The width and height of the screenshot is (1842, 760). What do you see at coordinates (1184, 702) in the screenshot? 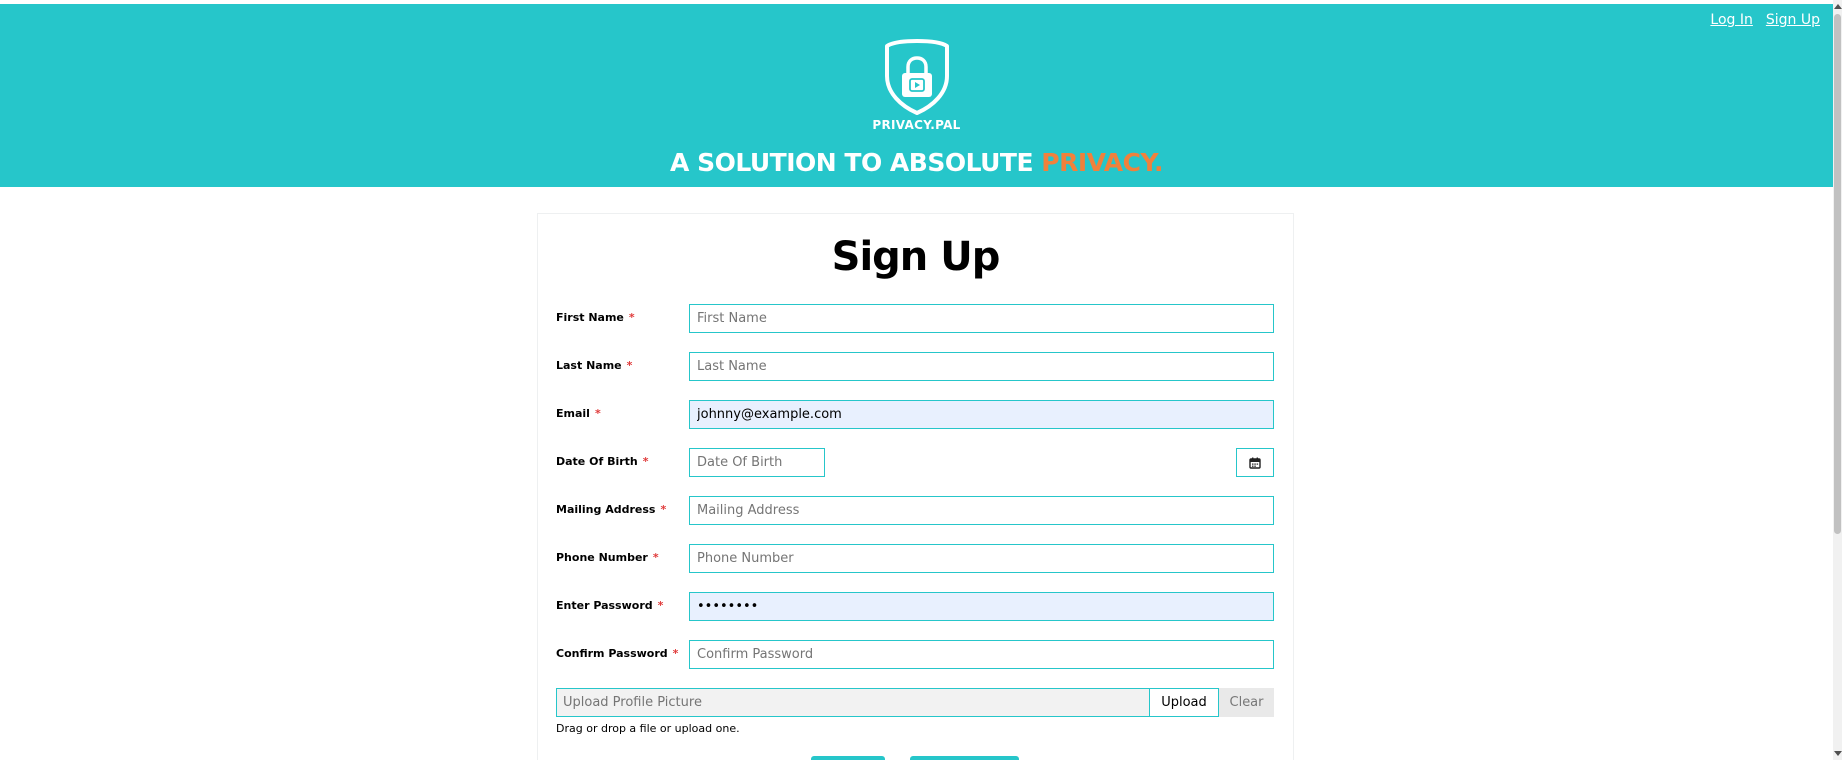
I see `upload-button: Upload` at bounding box center [1184, 702].